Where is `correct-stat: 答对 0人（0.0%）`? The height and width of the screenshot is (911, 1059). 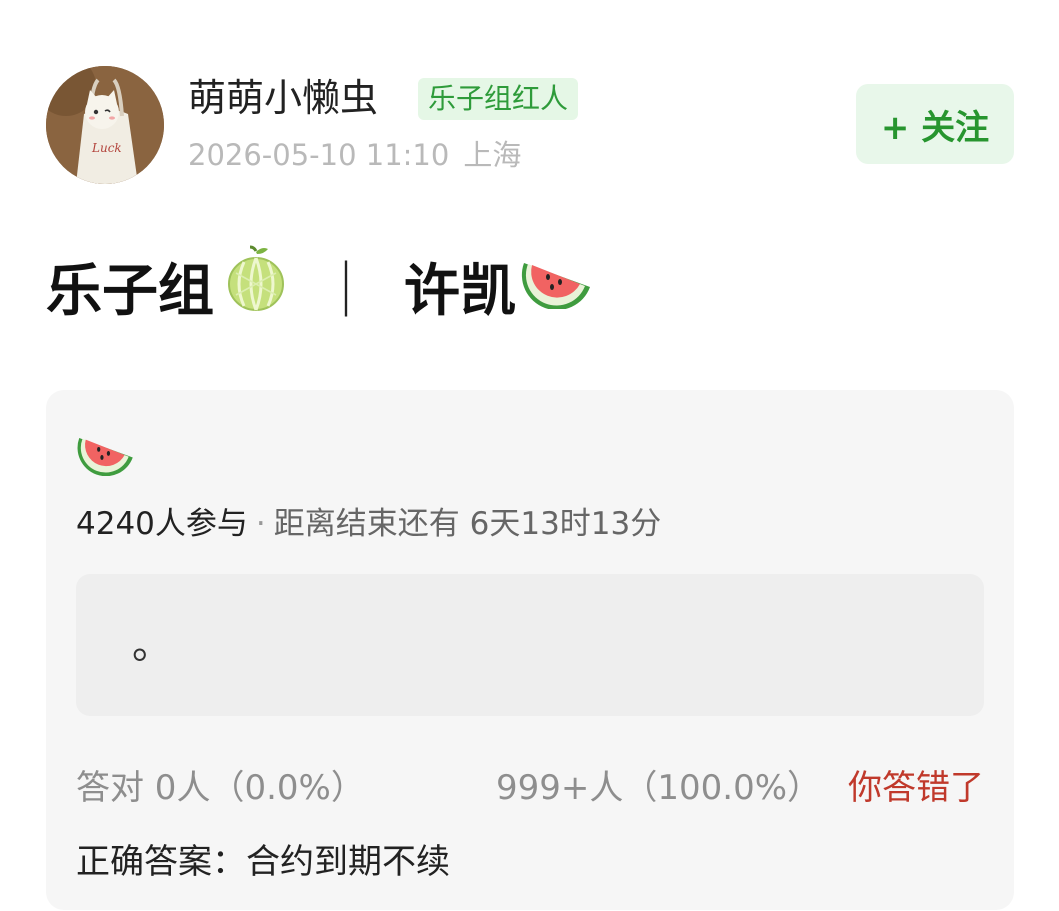
correct-stat: 答对 0人（0.0%） is located at coordinates (220, 788).